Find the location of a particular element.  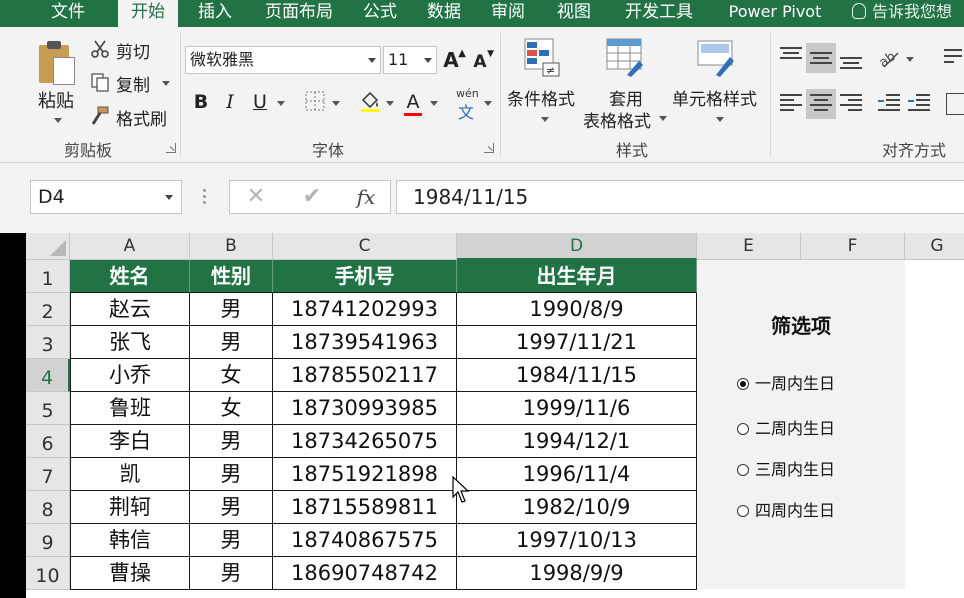

column-header: F is located at coordinates (853, 246).